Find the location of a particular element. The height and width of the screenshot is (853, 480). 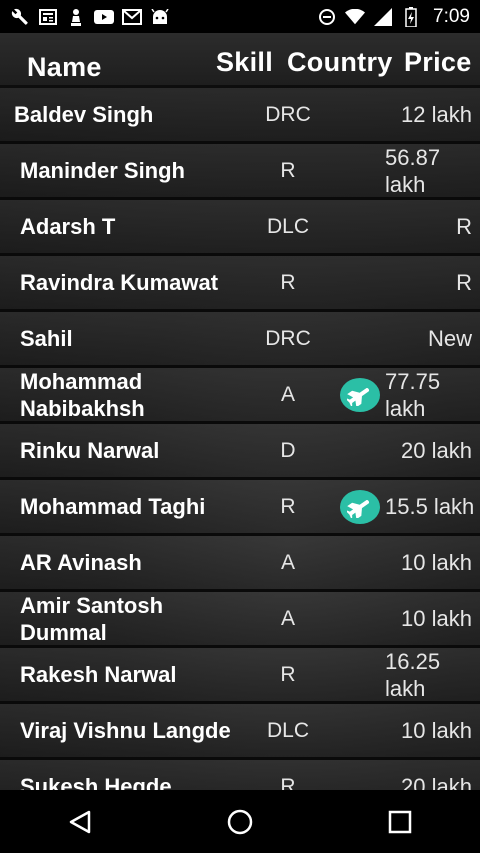

player-name: AR Avinash is located at coordinates (81, 562).